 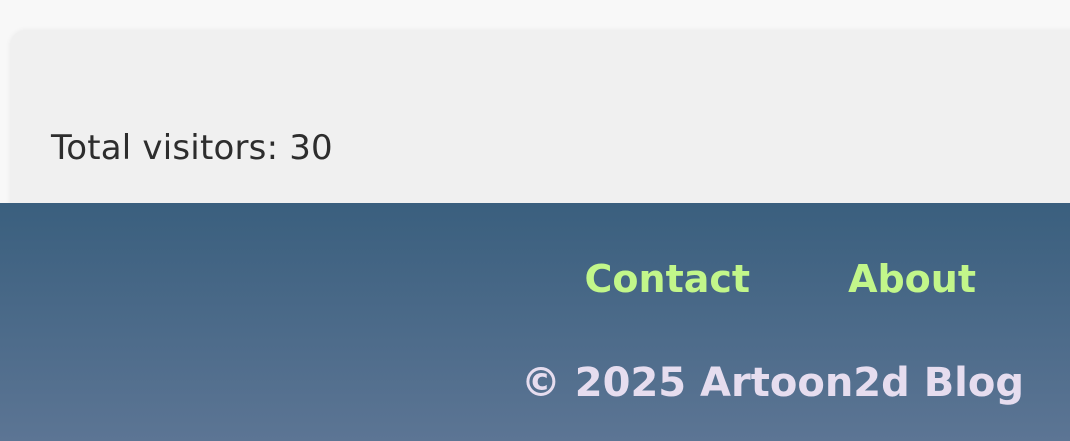 What do you see at coordinates (668, 279) in the screenshot?
I see `footer-link-contact: Contact` at bounding box center [668, 279].